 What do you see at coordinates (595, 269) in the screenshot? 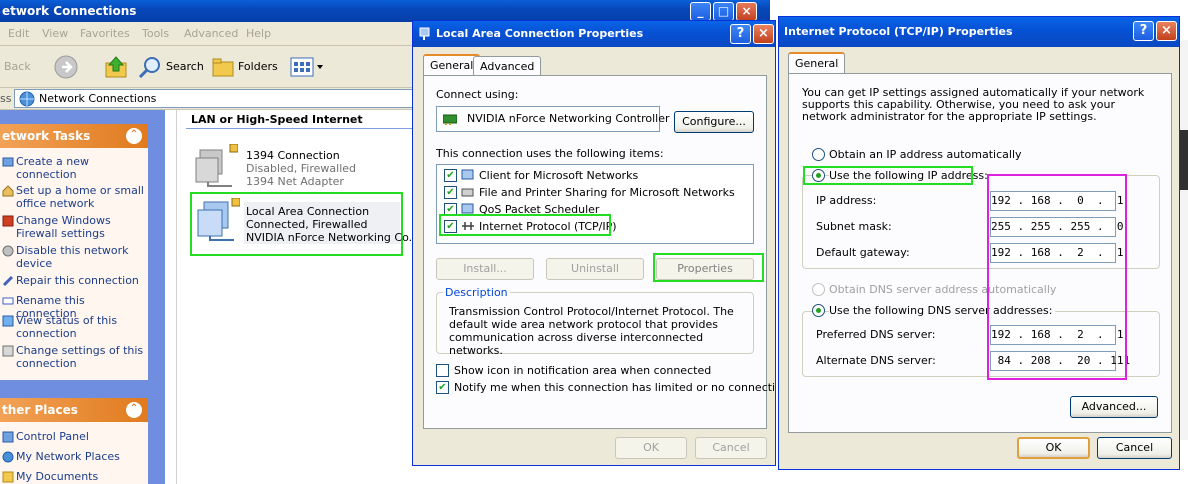
I see `uninstall-button: Uninstall` at bounding box center [595, 269].